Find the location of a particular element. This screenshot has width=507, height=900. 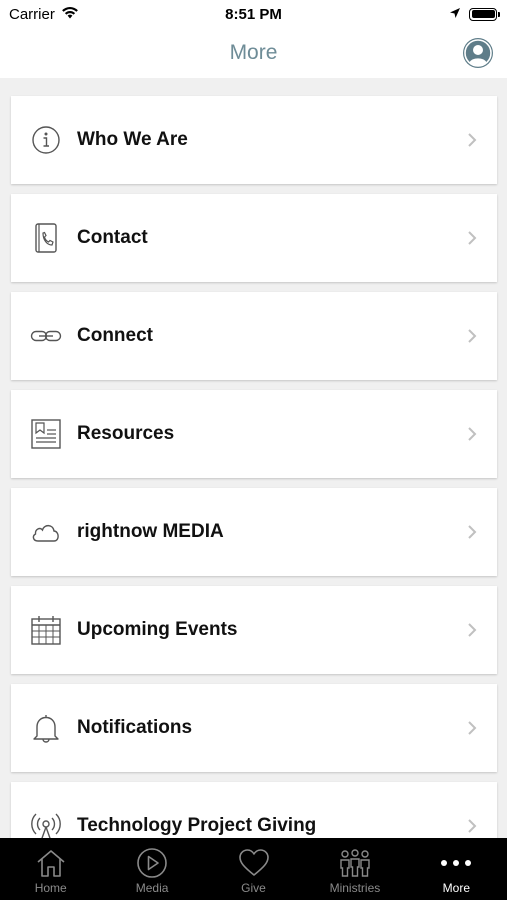

tab-label: Media is located at coordinates (152, 888).